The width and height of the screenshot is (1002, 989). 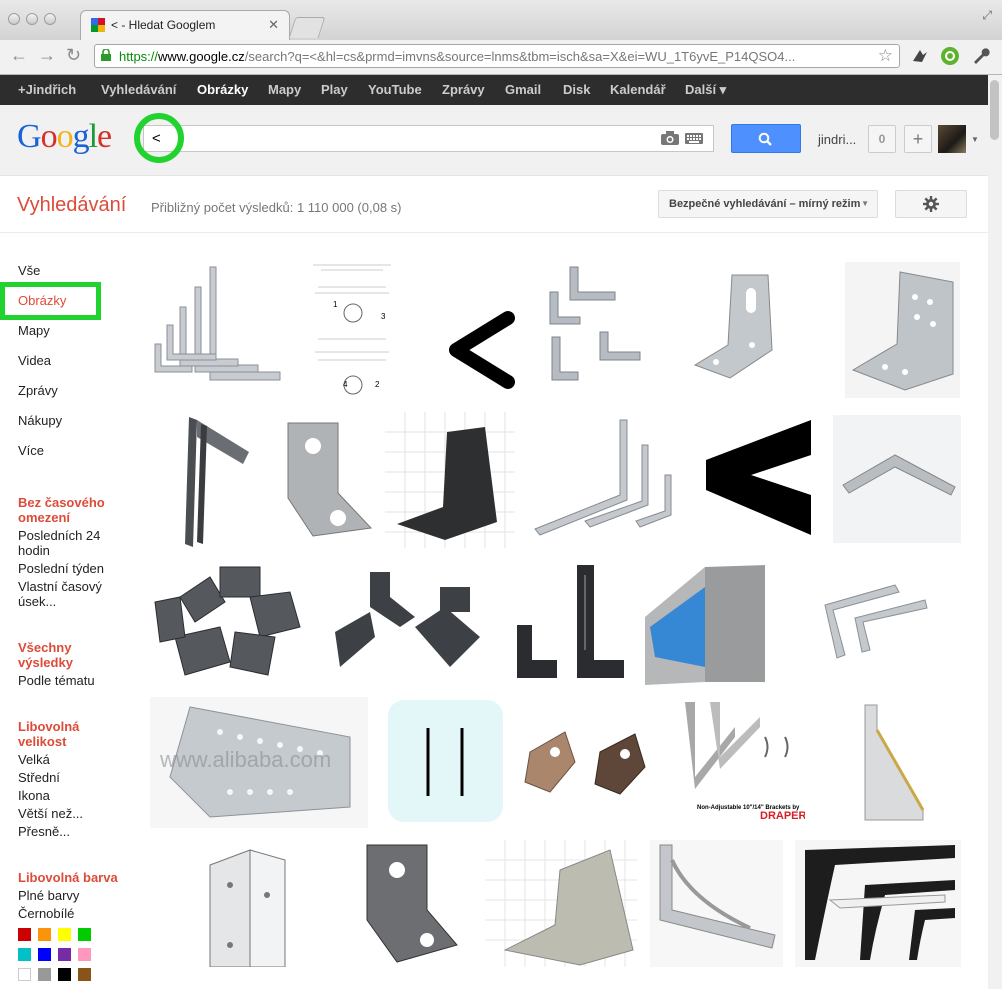 I want to click on filter-color-full: Plné barvy, so click(x=73, y=895).